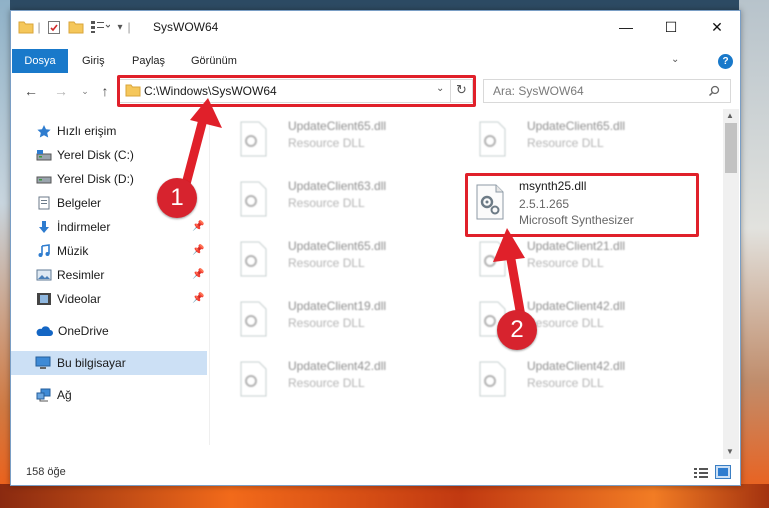 The image size is (769, 508). What do you see at coordinates (206, 113) in the screenshot?
I see `arrow-1-head` at bounding box center [206, 113].